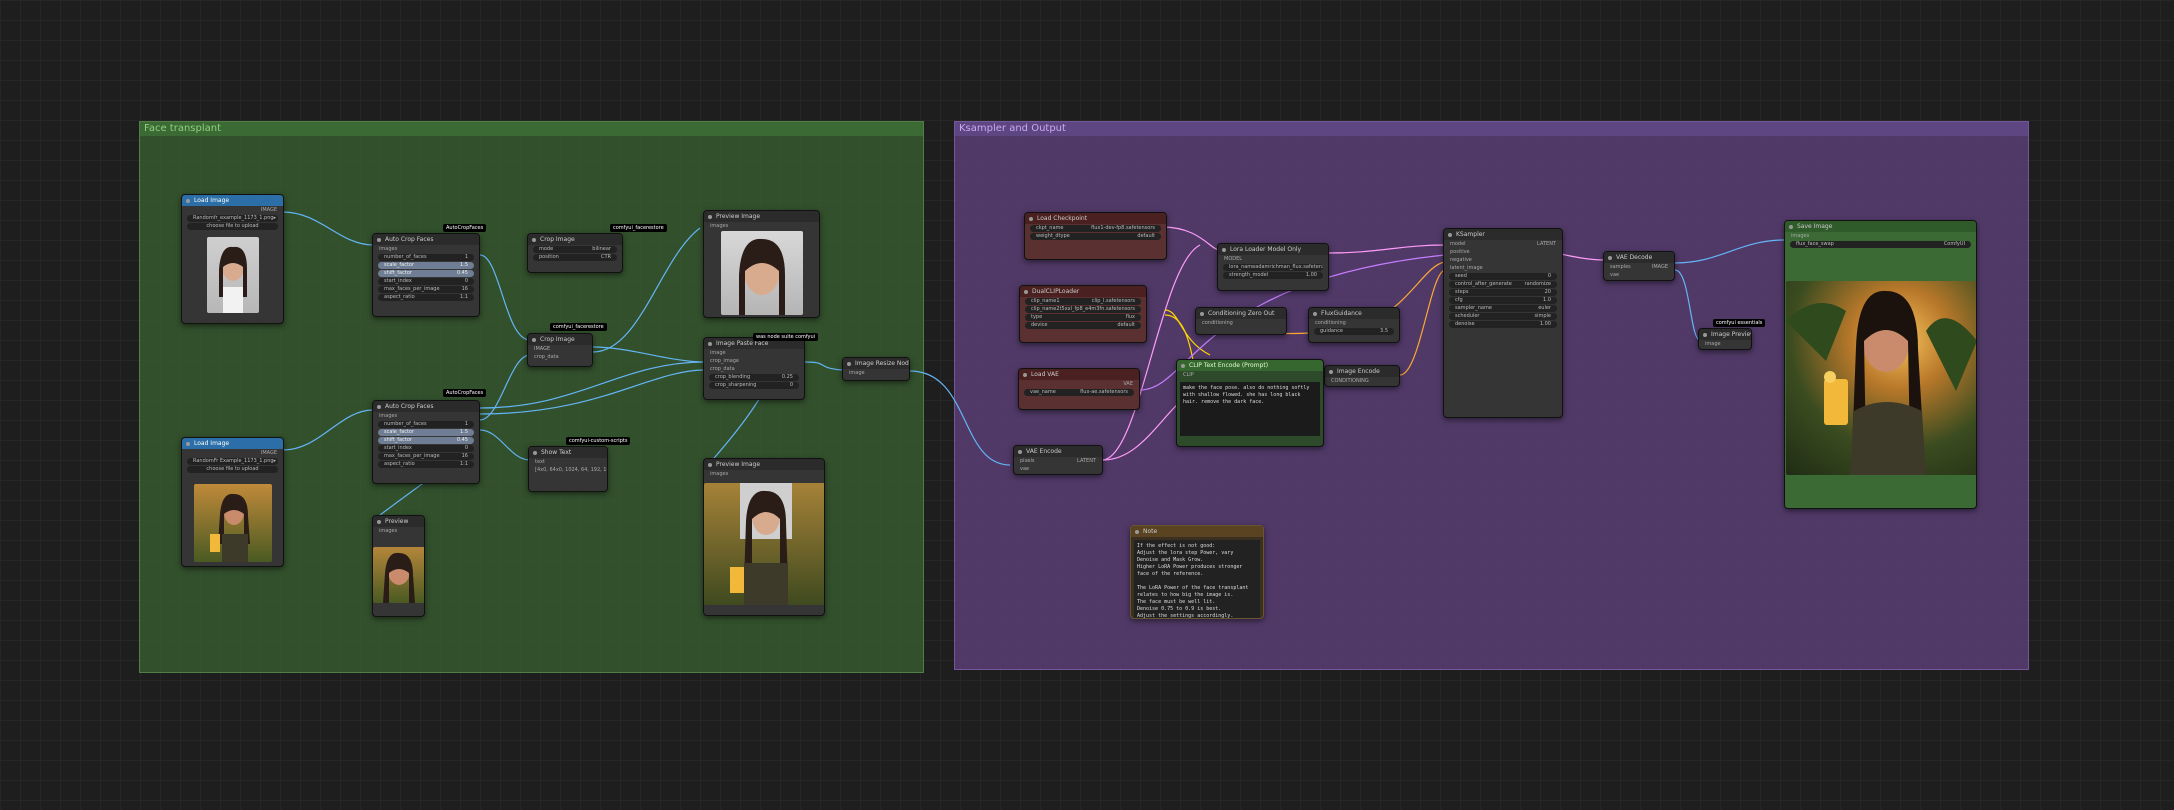  Describe the element at coordinates (1079, 384) in the screenshot. I see `output-vae: VAE` at that location.